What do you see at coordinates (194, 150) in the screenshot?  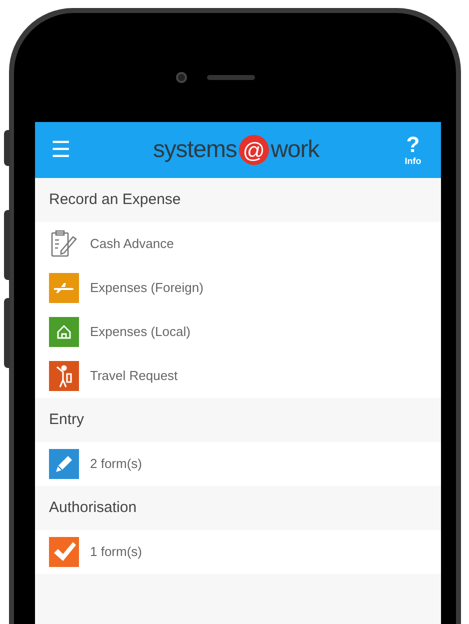 I see `logo-text: systems` at bounding box center [194, 150].